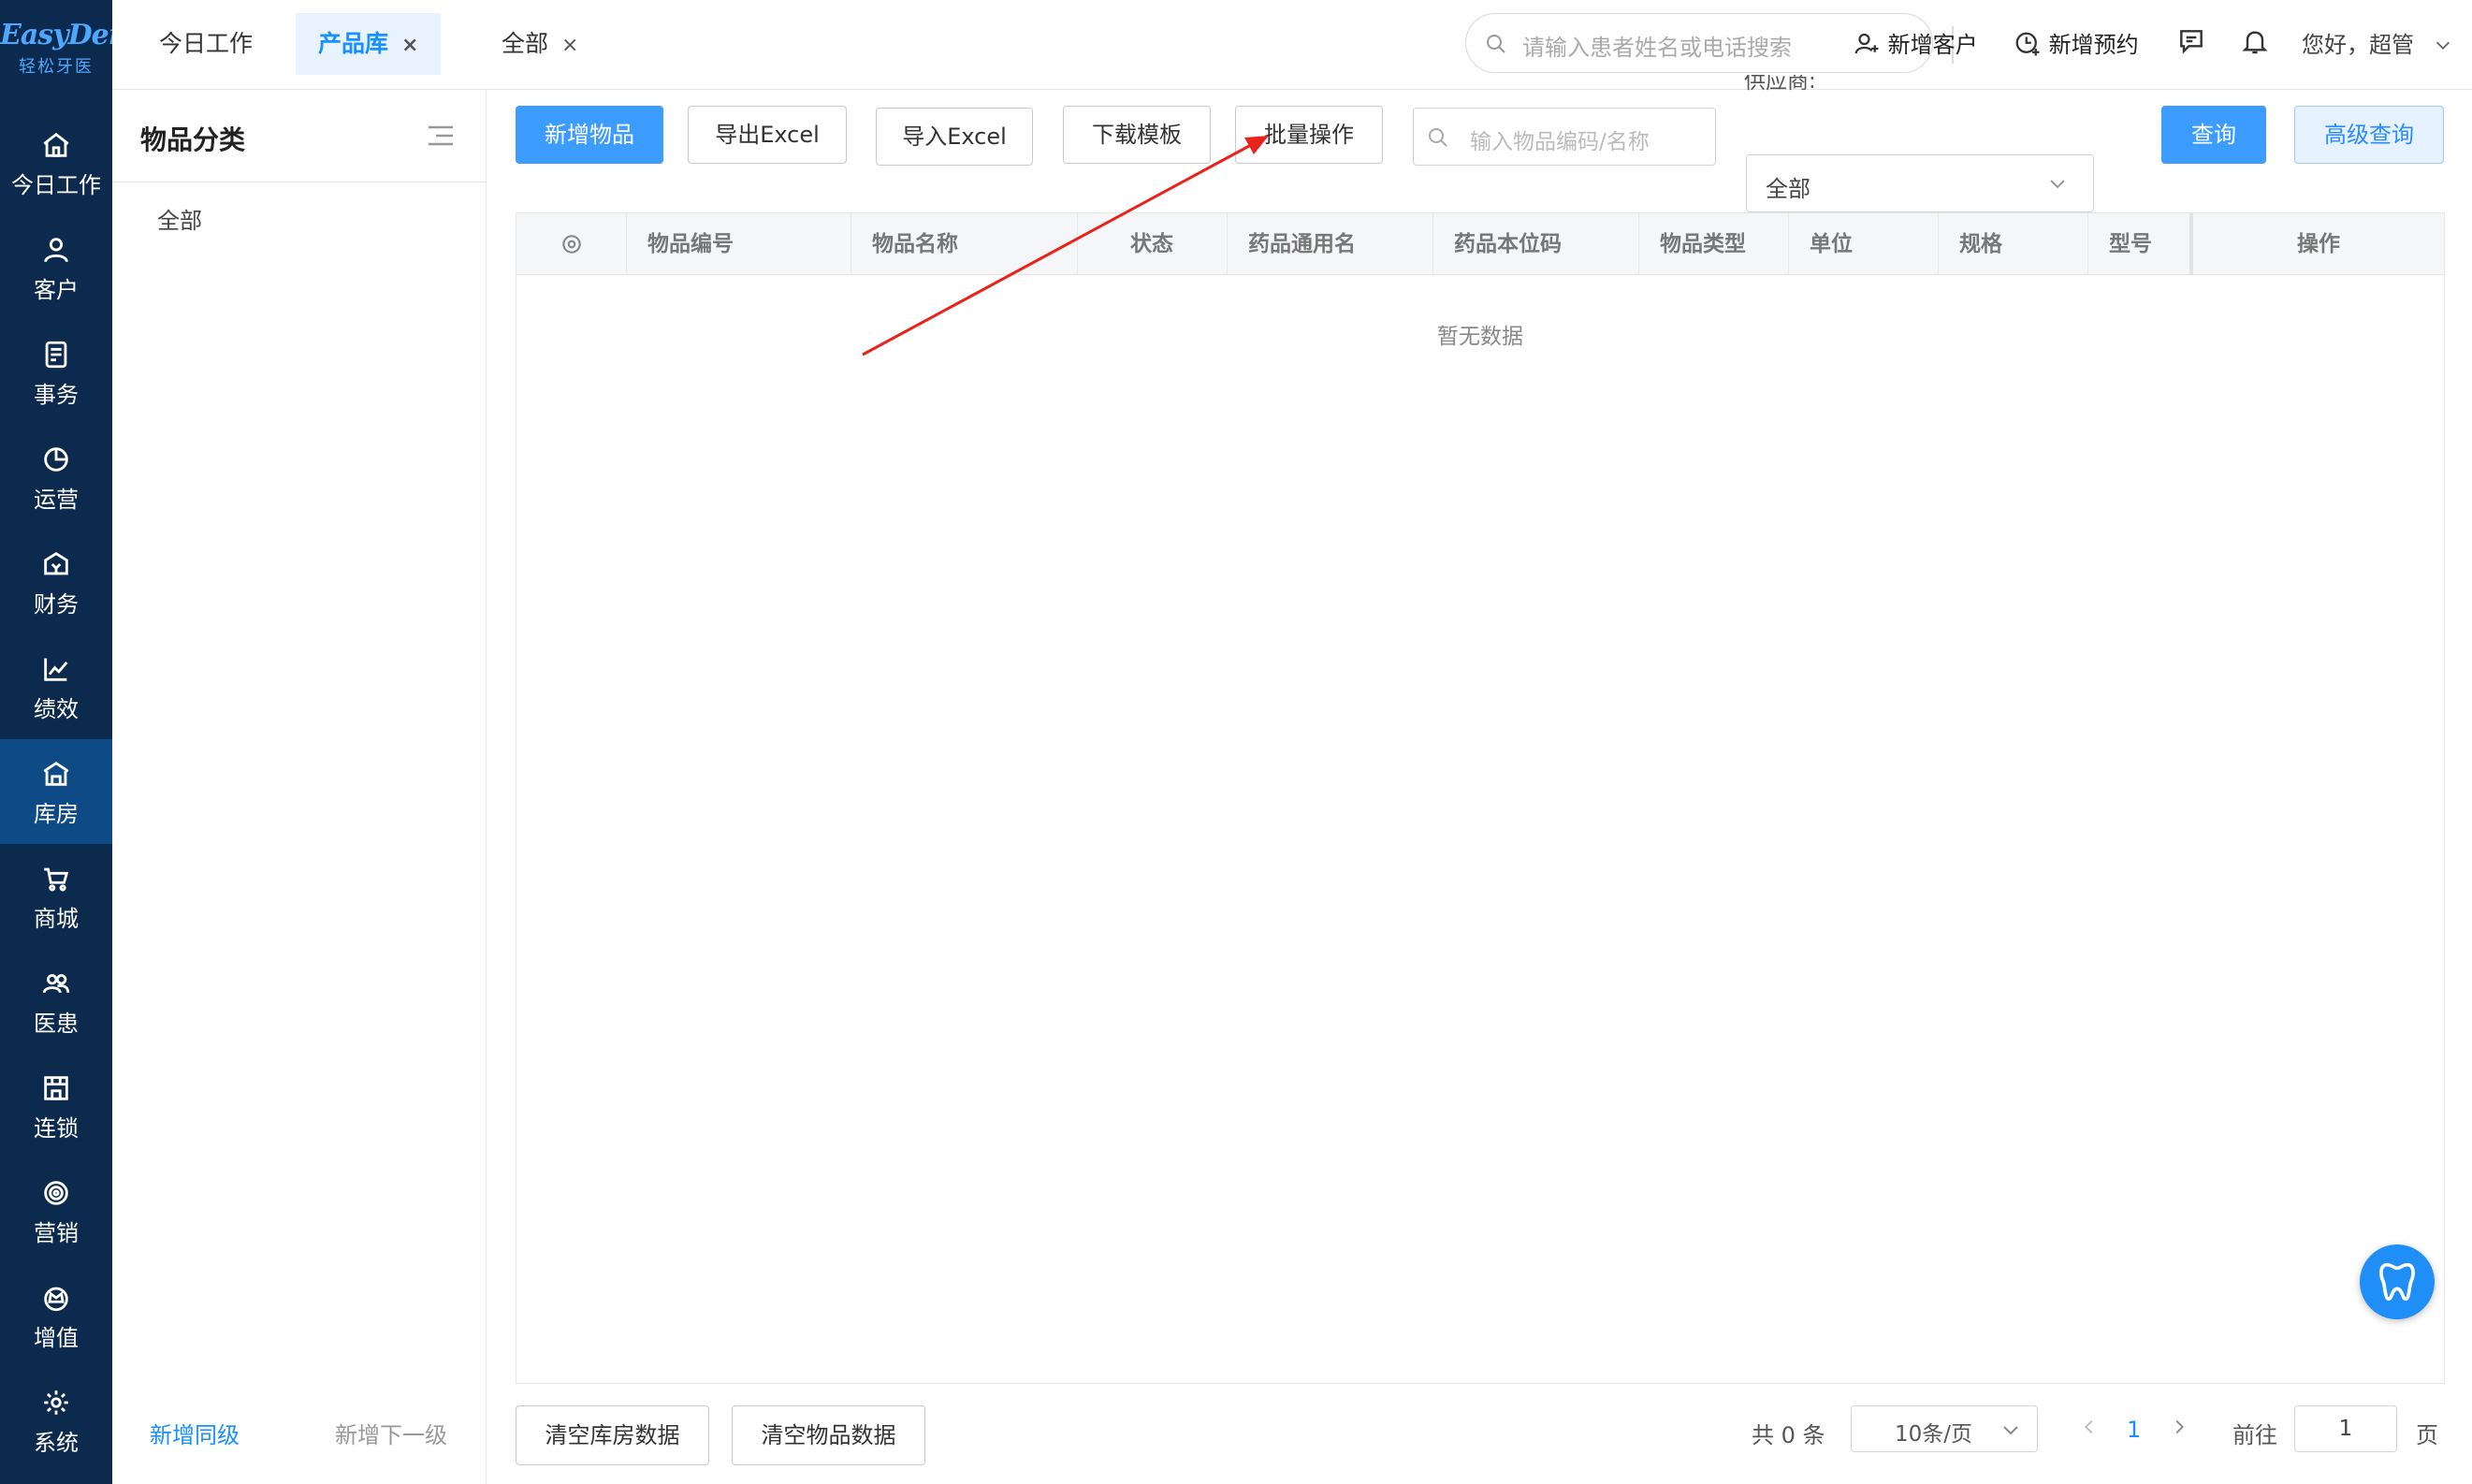 The height and width of the screenshot is (1484, 2472). I want to click on tab-product-library: 产品库 ×, so click(369, 44).